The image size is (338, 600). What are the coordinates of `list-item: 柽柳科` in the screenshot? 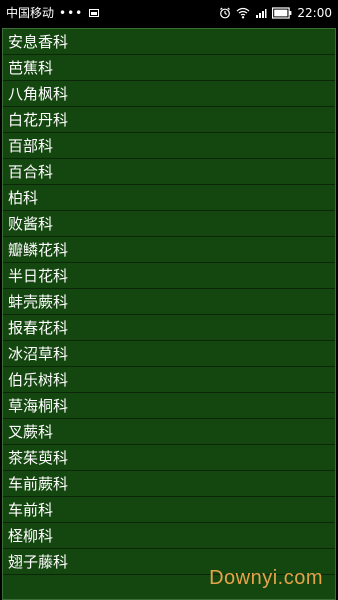 It's located at (169, 536).